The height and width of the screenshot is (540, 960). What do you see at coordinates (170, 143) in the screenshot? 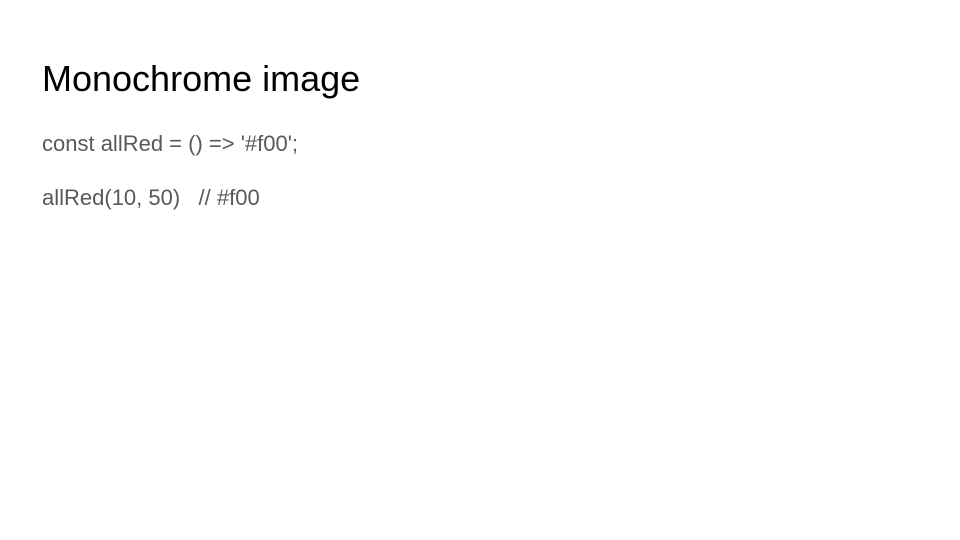
I see `code-line-definition: const allRed = () => '#f00';` at bounding box center [170, 143].